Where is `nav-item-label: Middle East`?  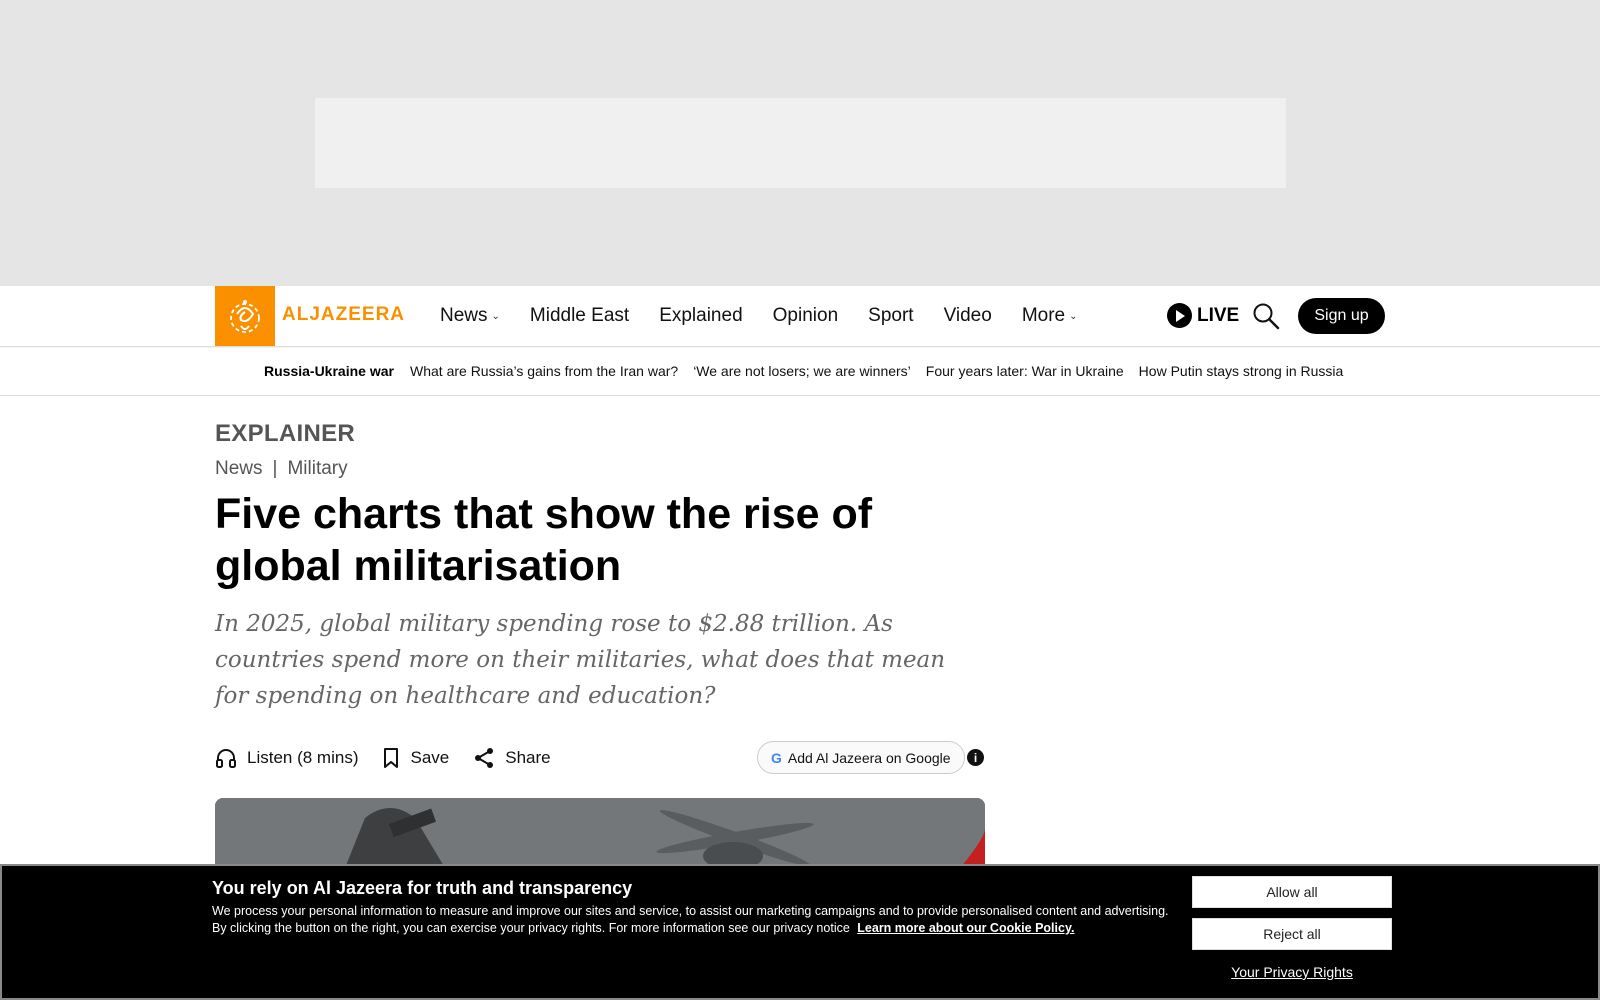 nav-item-label: Middle East is located at coordinates (579, 315).